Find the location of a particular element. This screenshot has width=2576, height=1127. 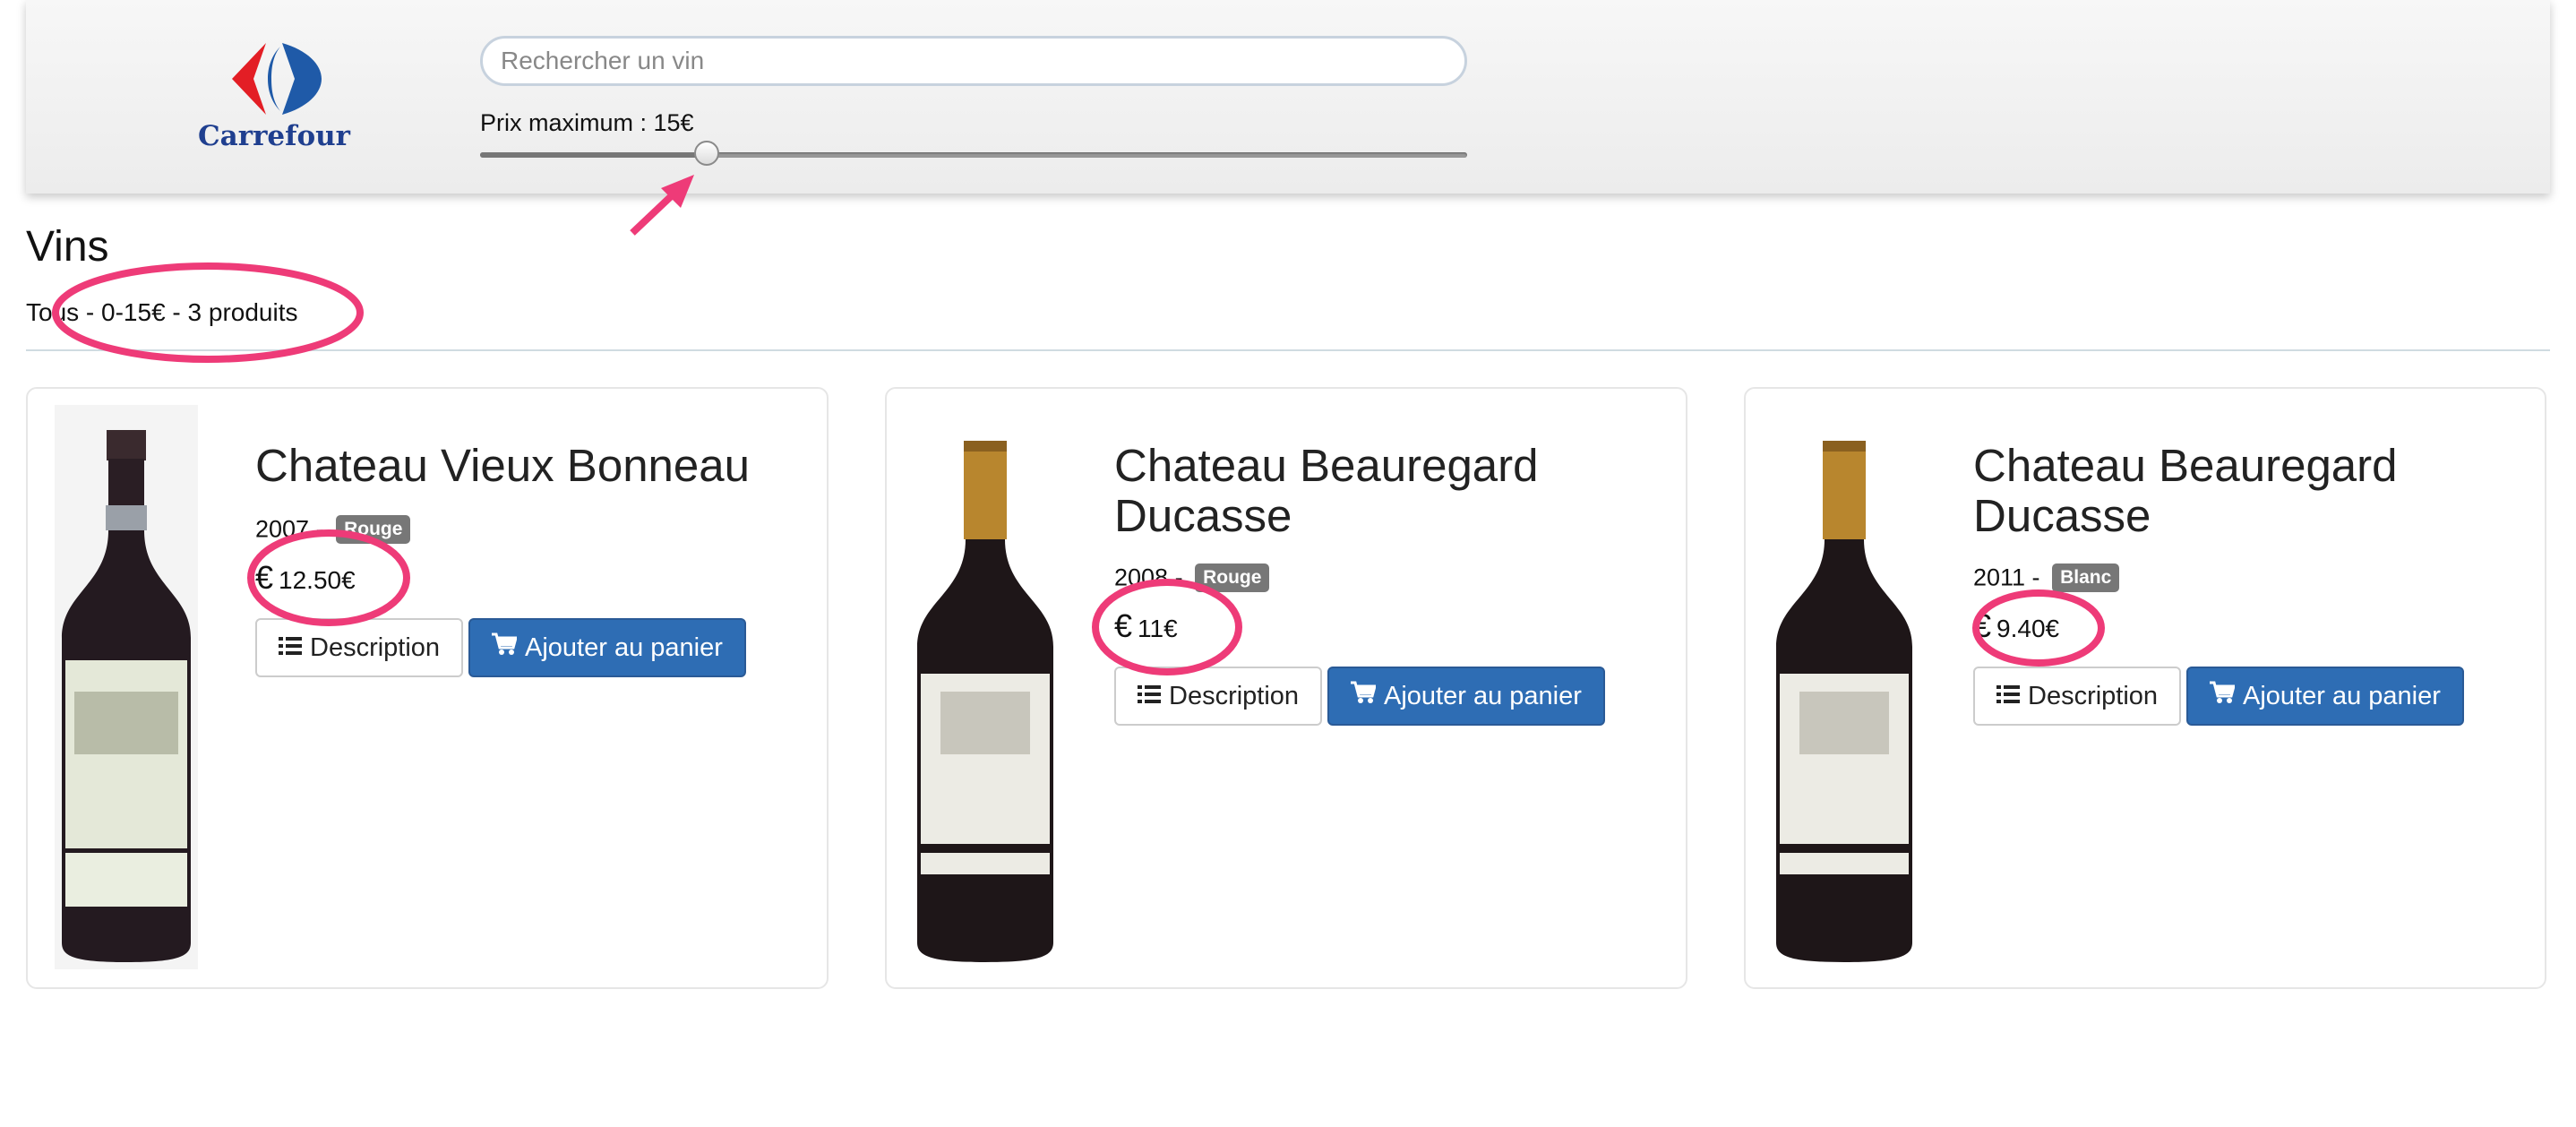

brand-name: Carrefour is located at coordinates (274, 136).